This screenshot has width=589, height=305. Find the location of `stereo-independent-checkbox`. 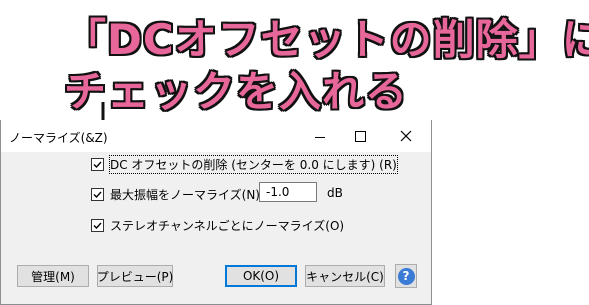

stereo-independent-checkbox is located at coordinates (97, 225).